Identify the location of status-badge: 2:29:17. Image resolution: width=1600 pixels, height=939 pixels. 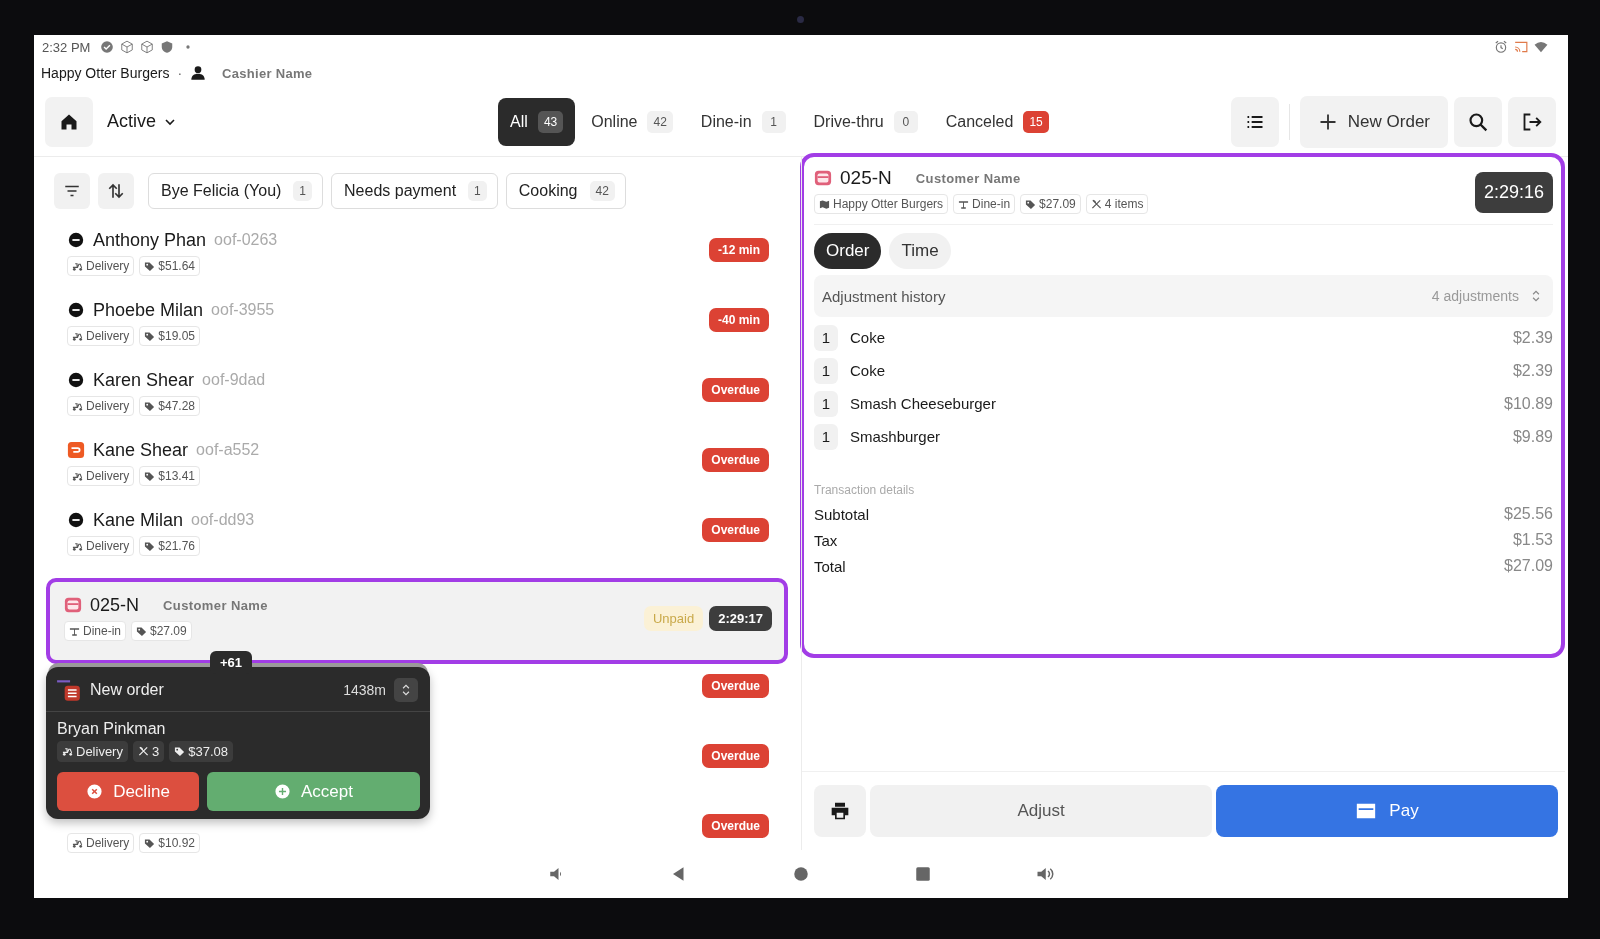
(740, 618).